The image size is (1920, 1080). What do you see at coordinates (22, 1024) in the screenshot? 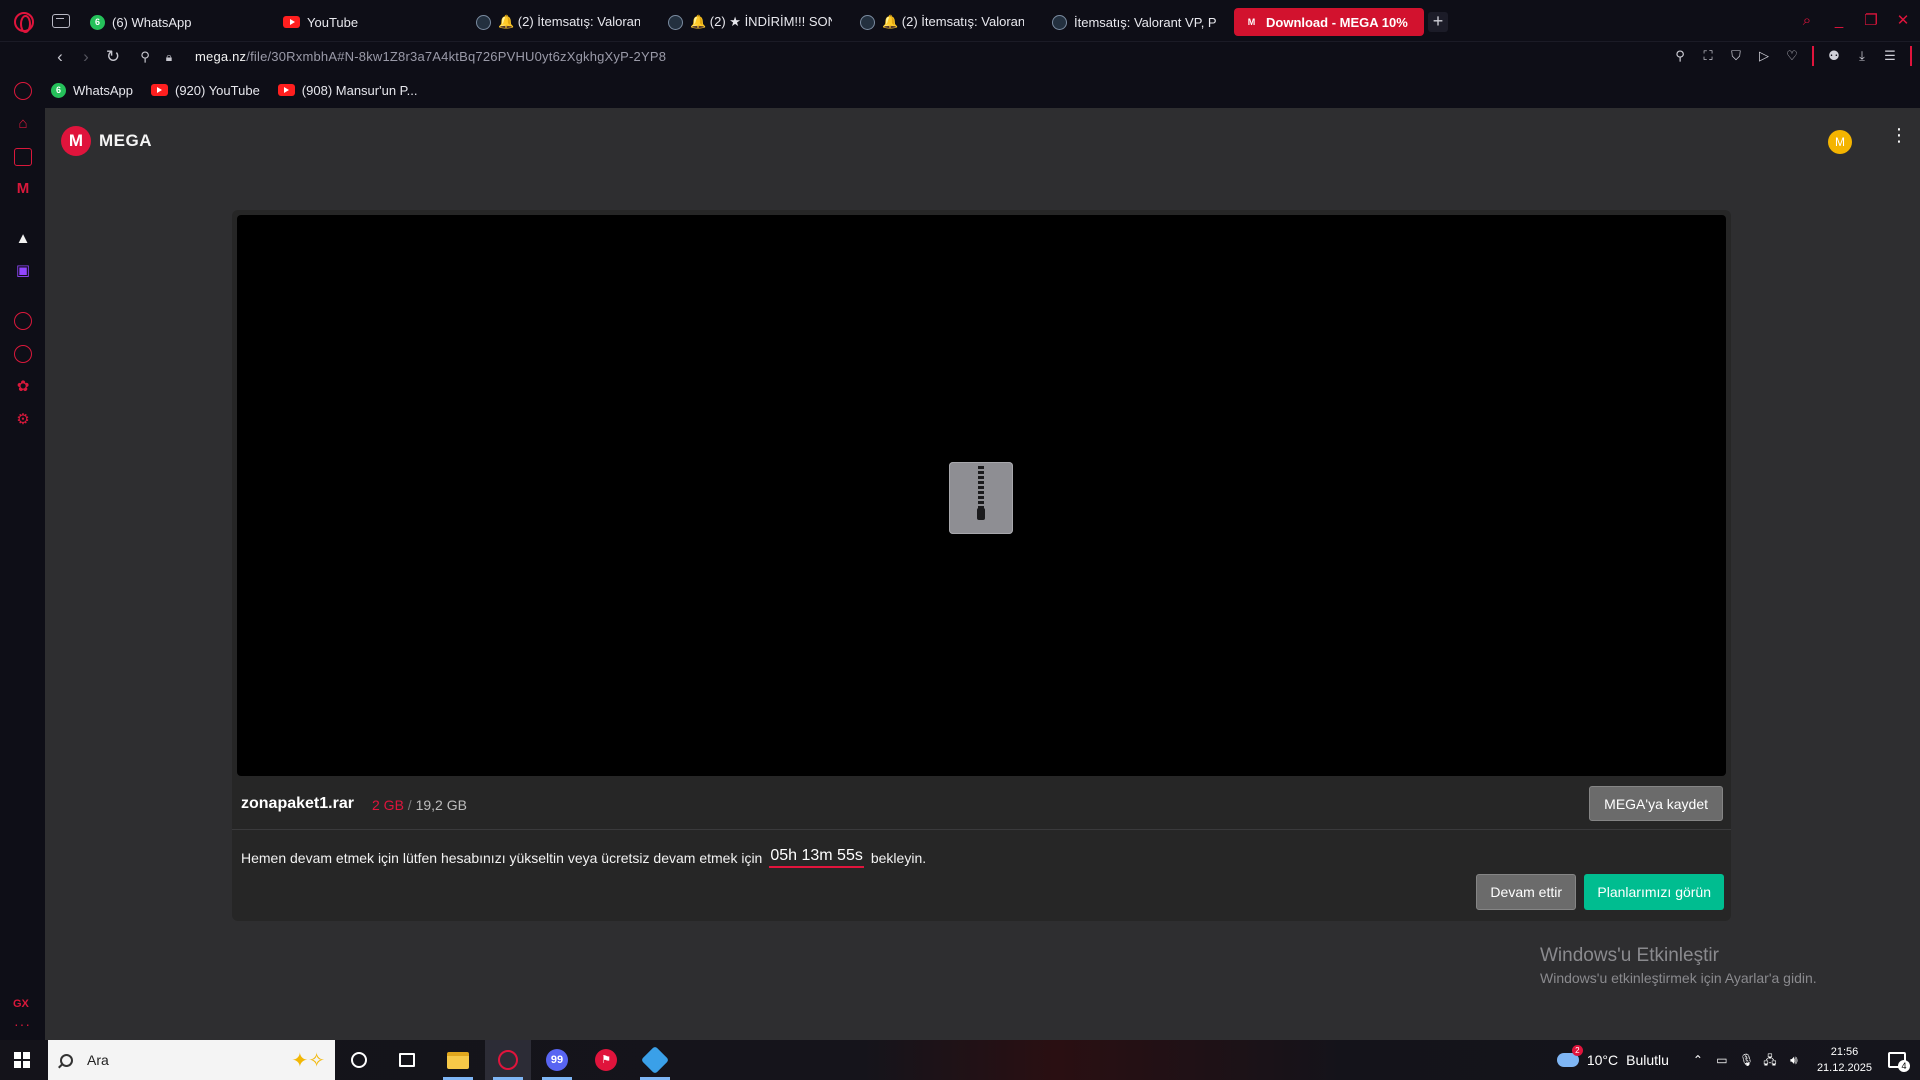
I see `more-icon: ···` at bounding box center [22, 1024].